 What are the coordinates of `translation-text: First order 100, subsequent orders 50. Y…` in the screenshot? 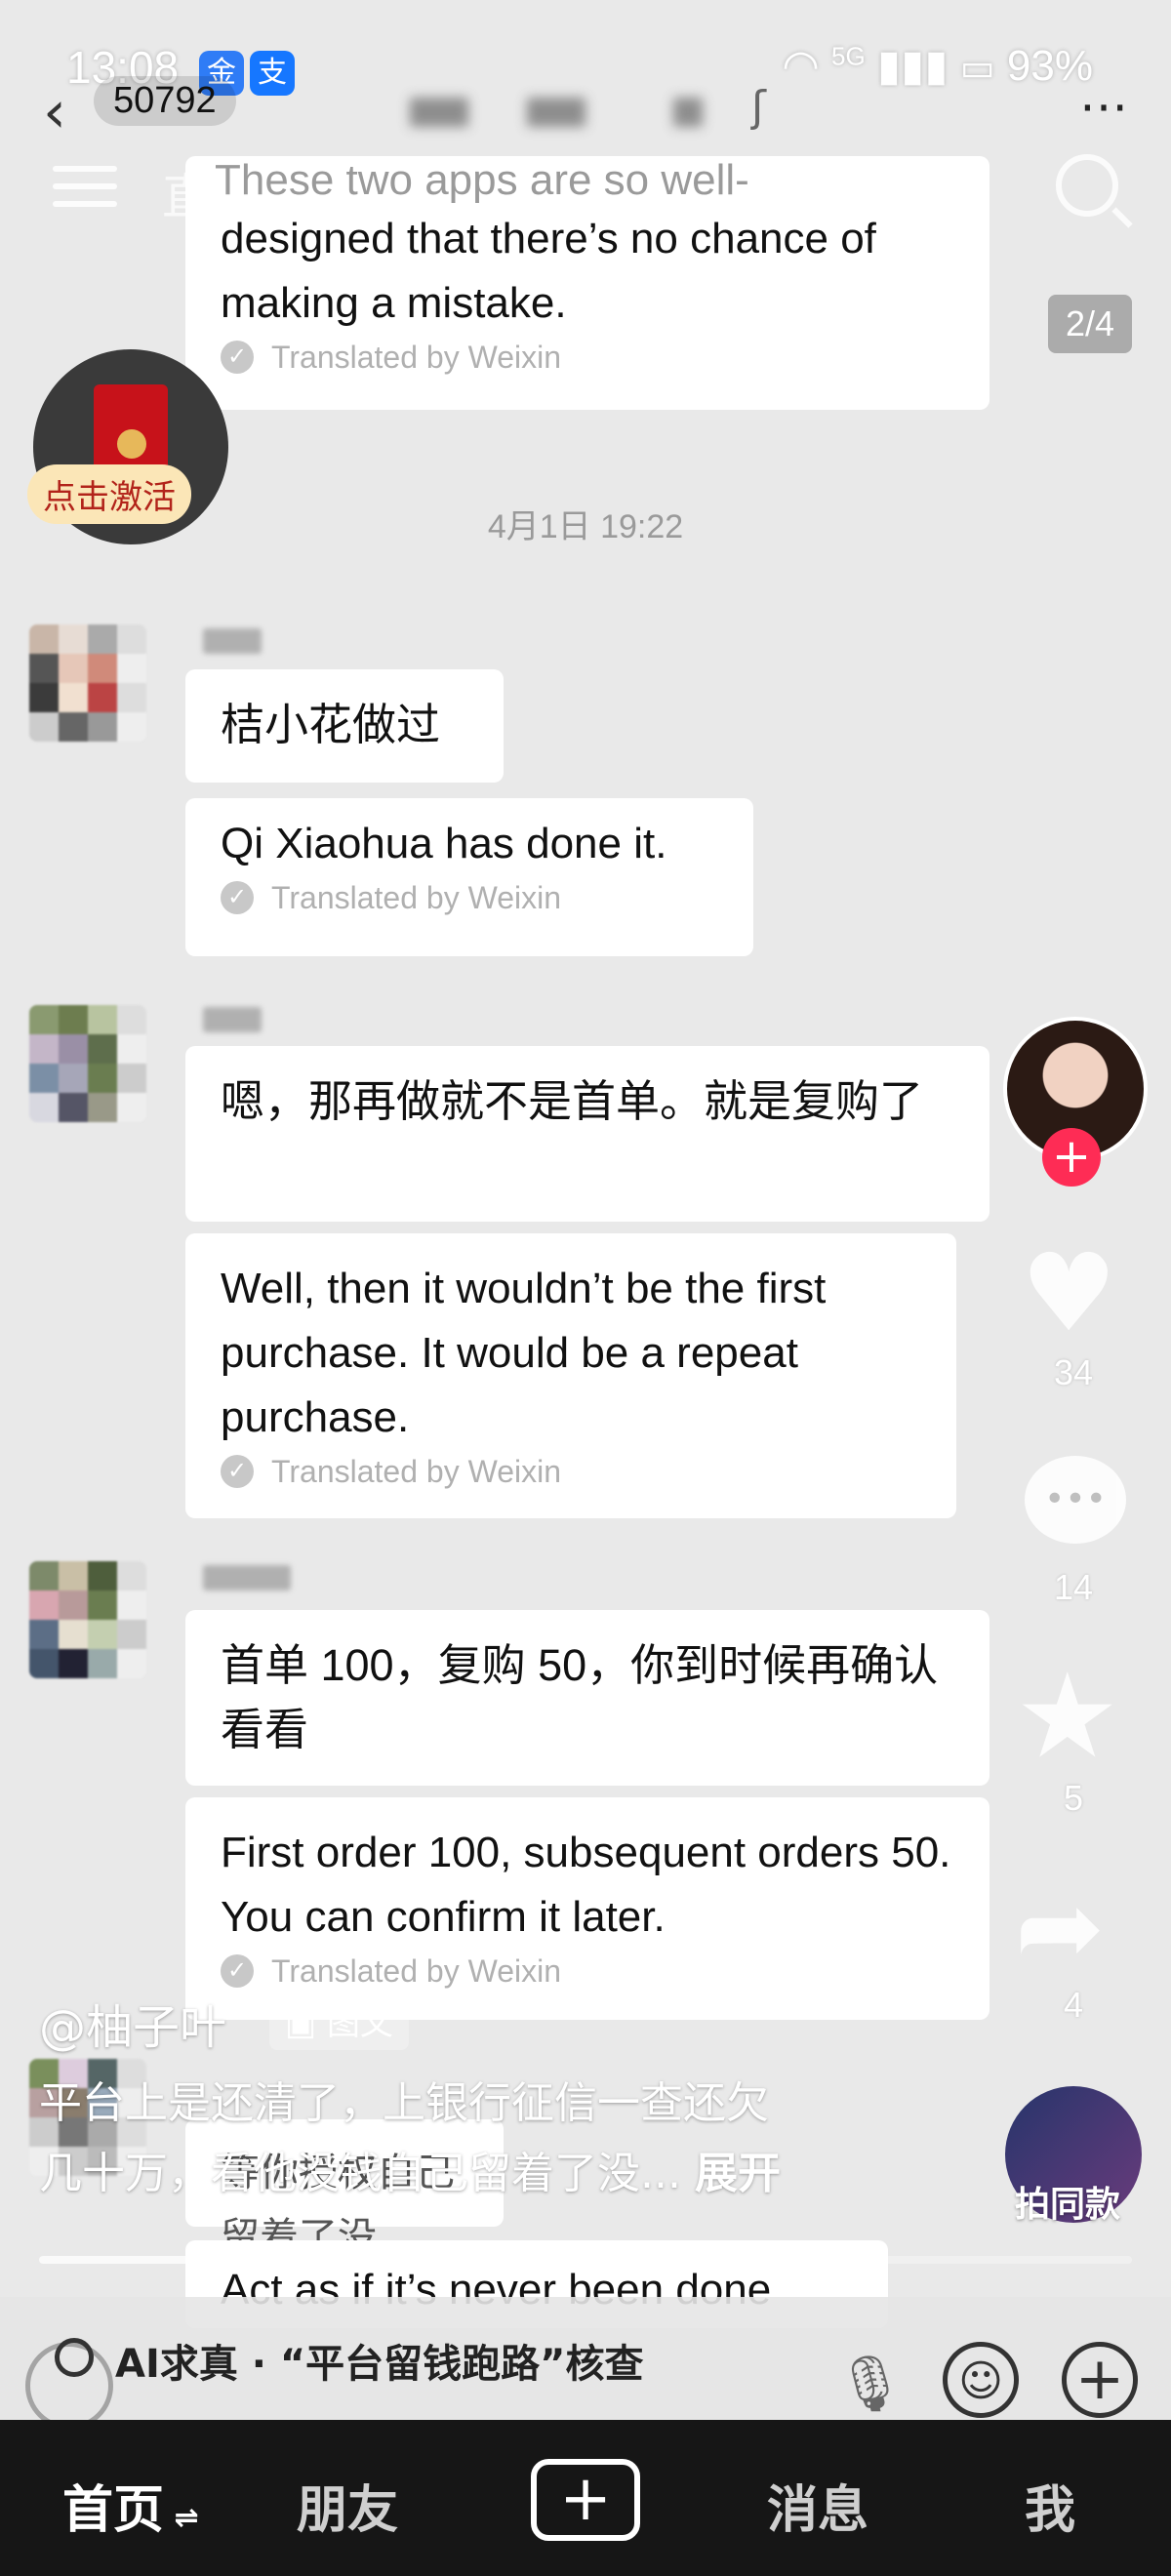 It's located at (586, 1885).